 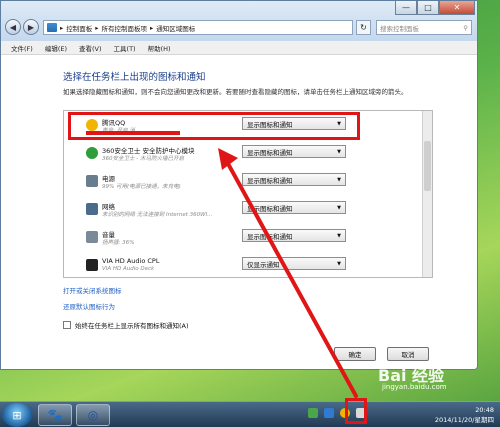 I want to click on row-subtitle: VIA HD Audio Deck, so click(x=128, y=269).